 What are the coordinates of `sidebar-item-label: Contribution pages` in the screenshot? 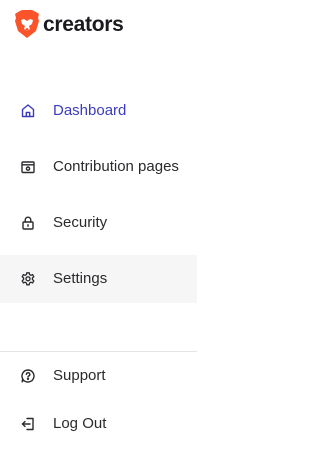 It's located at (116, 166).